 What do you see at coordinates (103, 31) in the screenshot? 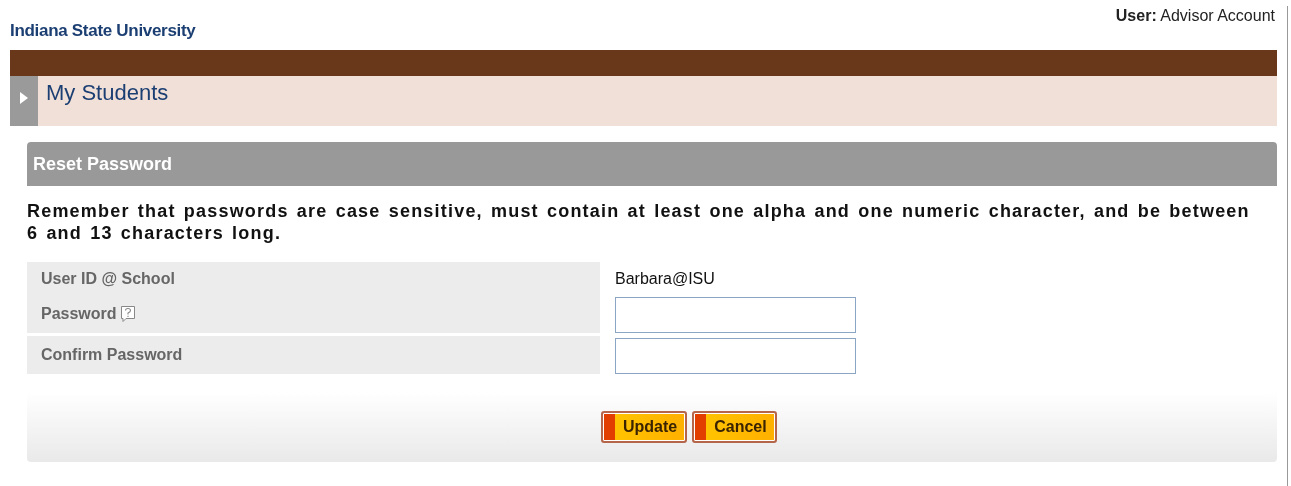
I see `site-title: Indiana State University` at bounding box center [103, 31].